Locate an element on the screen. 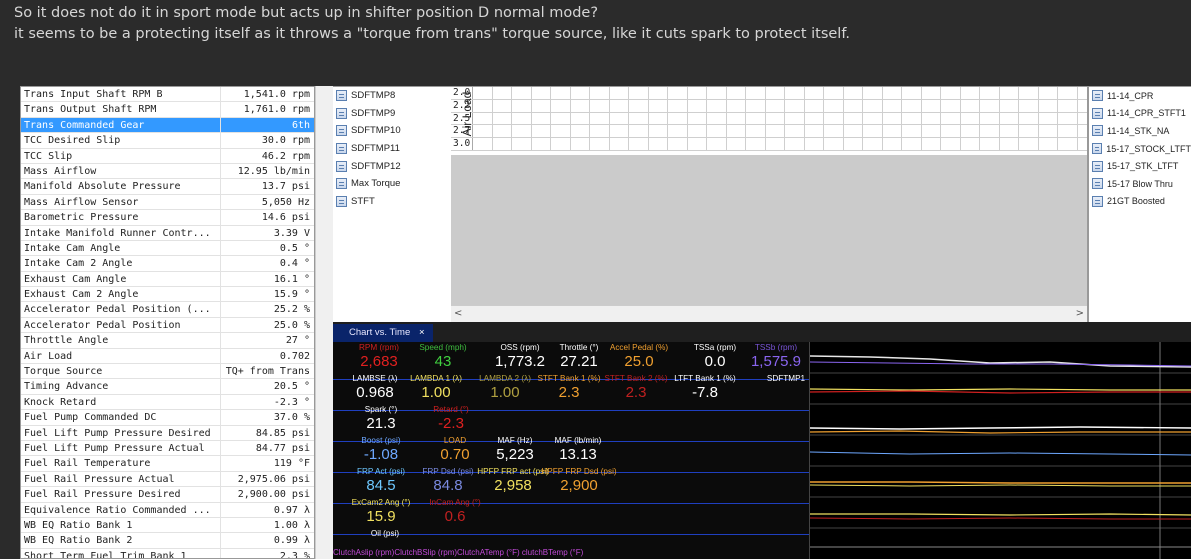 Image resolution: width=1191 pixels, height=559 pixels. parameter-row: Barometric Pressure 14.6 psi is located at coordinates (167, 218).